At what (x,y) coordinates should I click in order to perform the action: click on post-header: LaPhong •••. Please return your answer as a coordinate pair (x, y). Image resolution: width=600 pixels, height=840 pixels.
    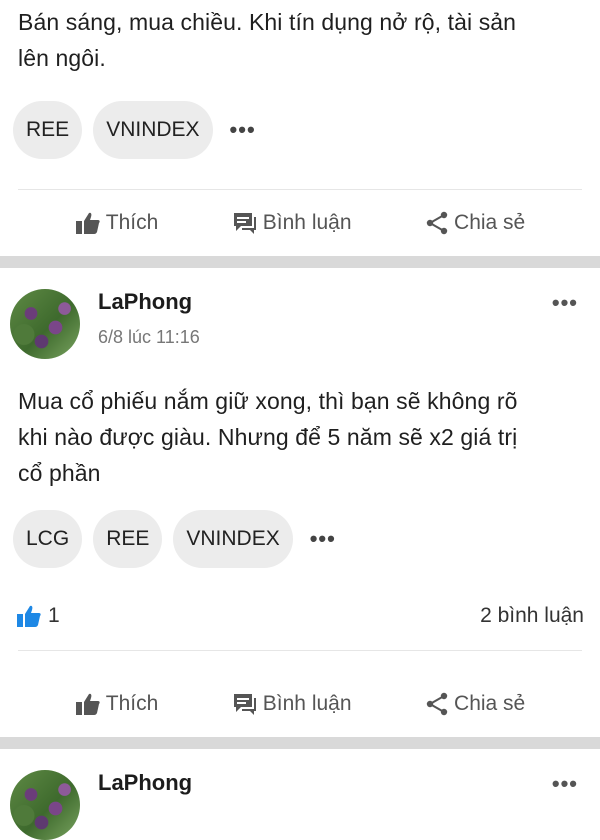
    Looking at the image, I should click on (300, 794).